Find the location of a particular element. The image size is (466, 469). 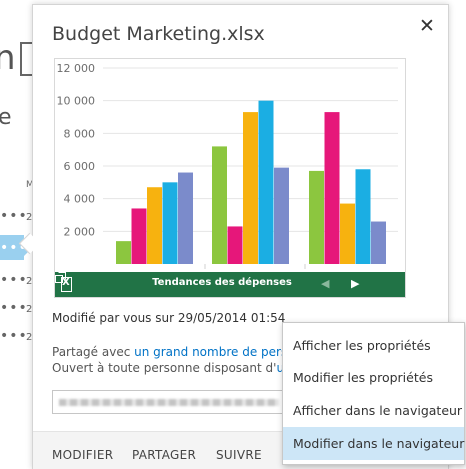

follow-button: SUIVRE is located at coordinates (239, 455).